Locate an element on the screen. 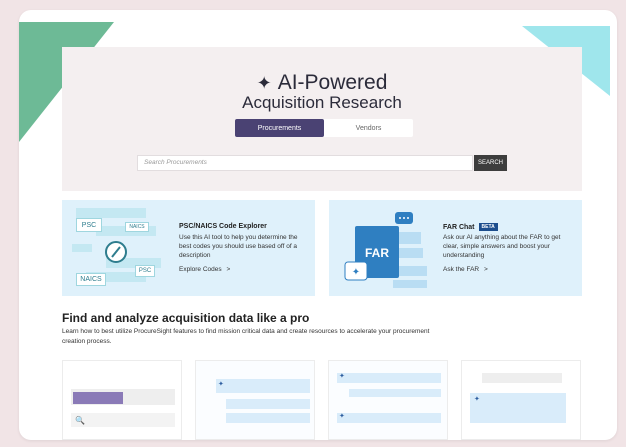 This screenshot has height=447, width=626. compass-icon is located at coordinates (116, 252).